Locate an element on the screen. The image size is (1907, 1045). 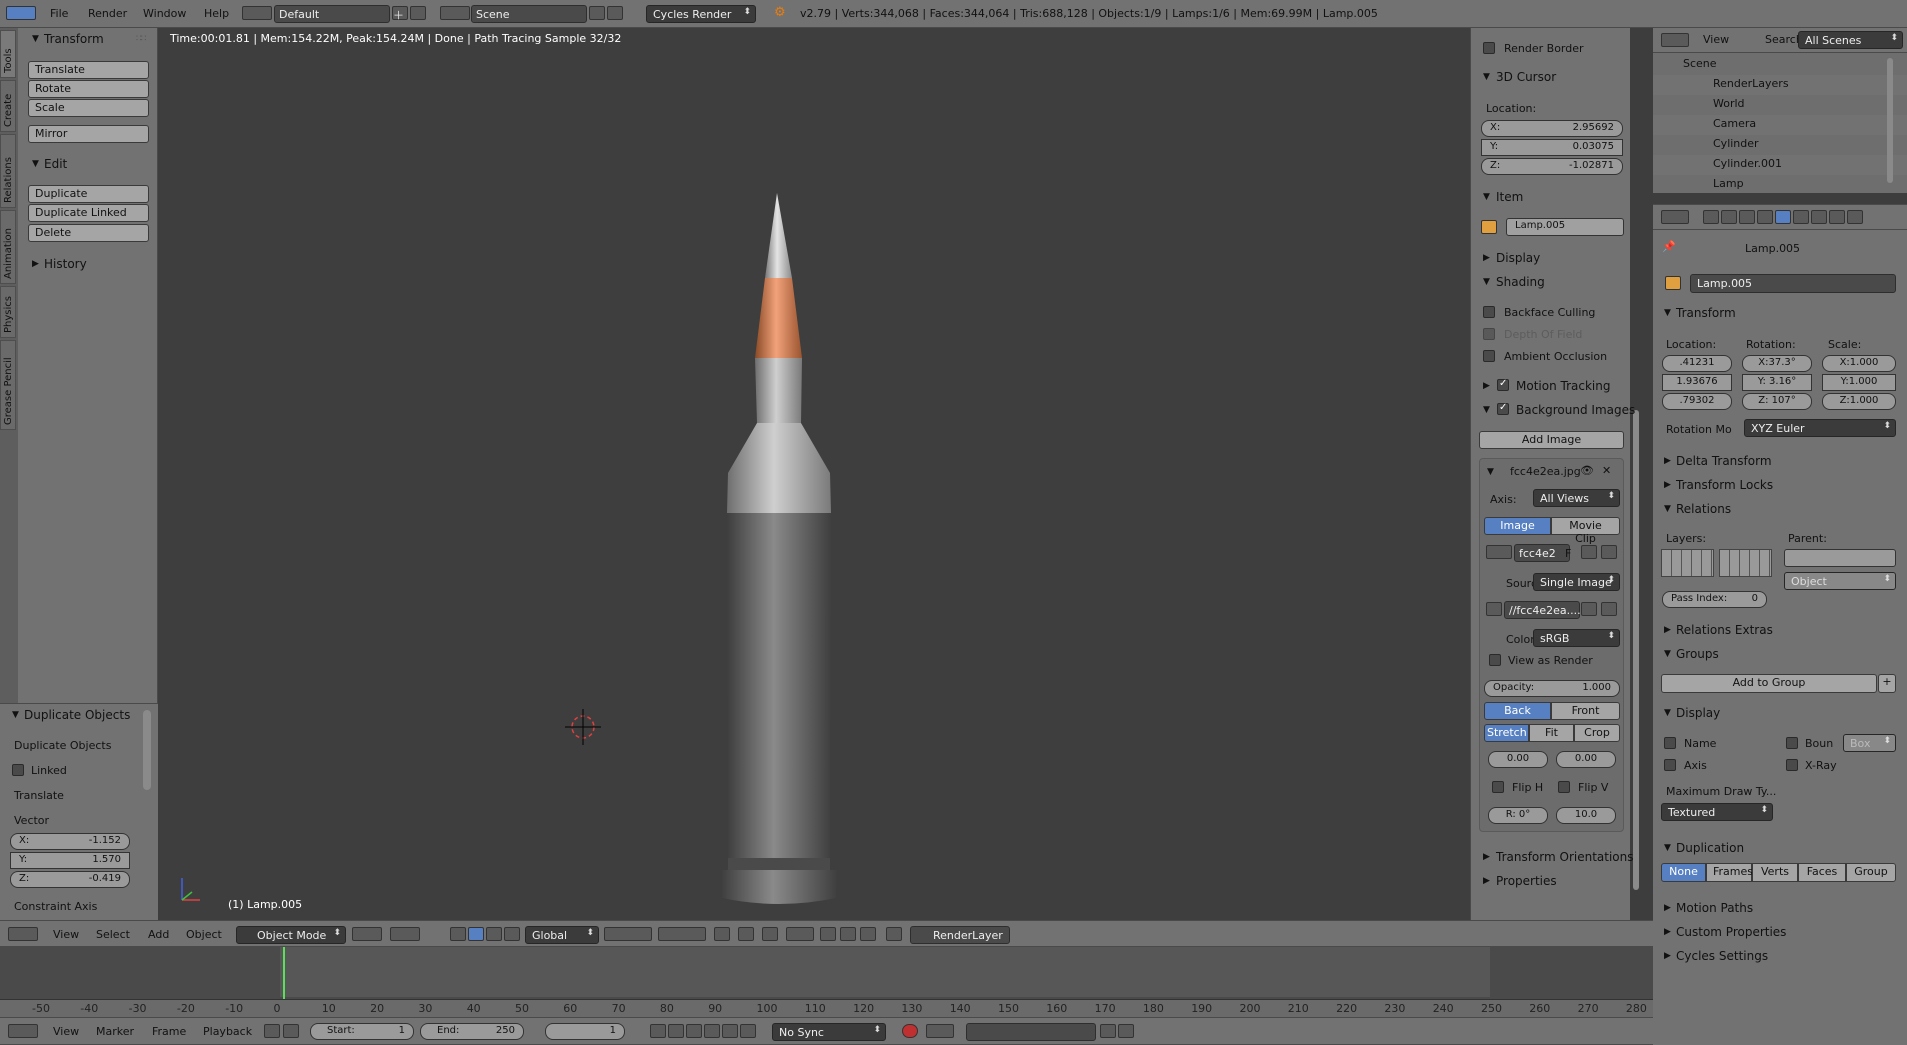
timeline-menu-frame: Frame is located at coordinates (169, 1031).